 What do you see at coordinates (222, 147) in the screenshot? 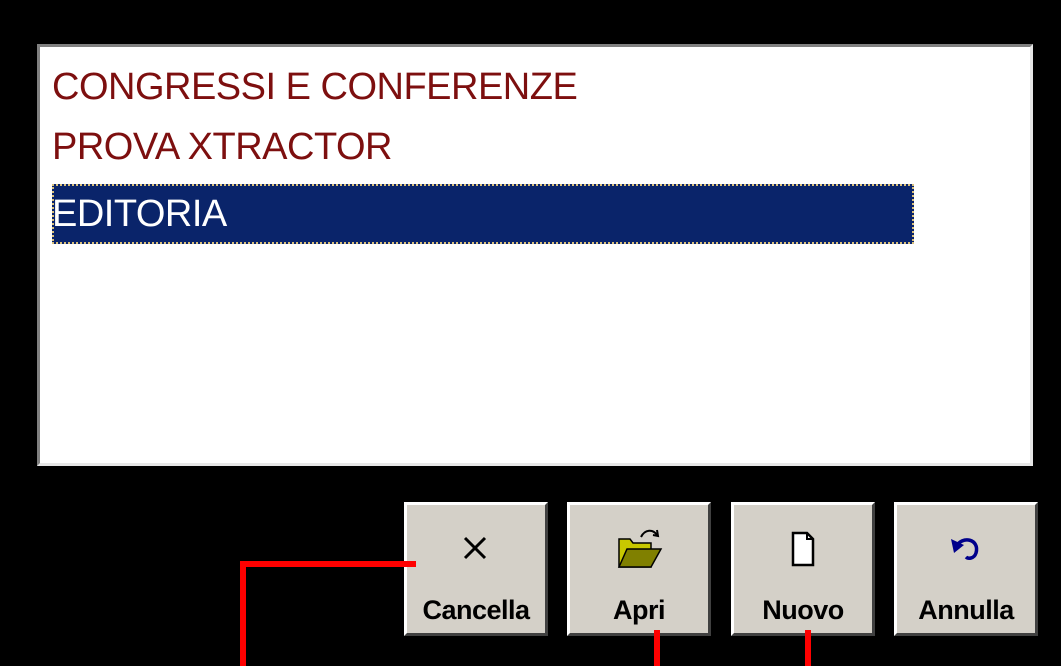
I see `list-item: PROVA XTRACTOR` at bounding box center [222, 147].